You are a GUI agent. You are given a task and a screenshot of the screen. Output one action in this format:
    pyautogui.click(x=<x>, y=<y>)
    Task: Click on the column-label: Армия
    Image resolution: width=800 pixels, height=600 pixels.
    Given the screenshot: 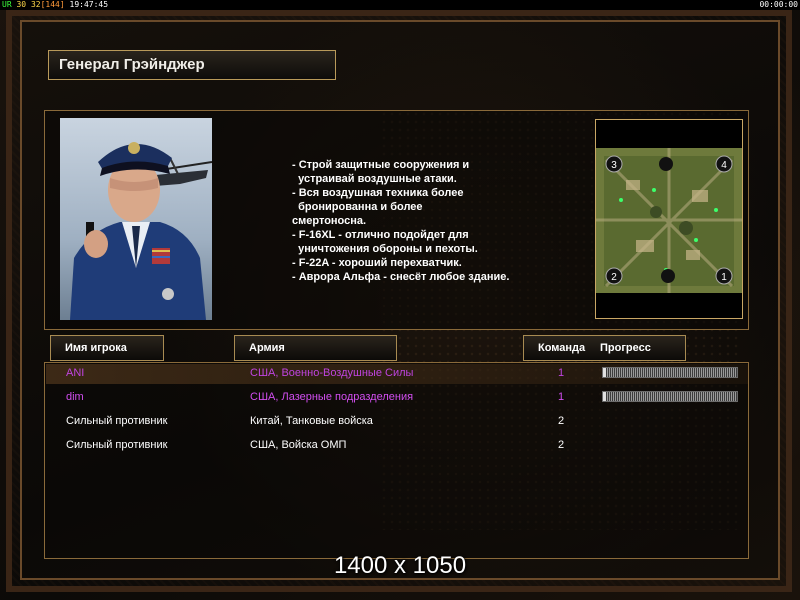 What is the action you would take?
    pyautogui.click(x=267, y=348)
    